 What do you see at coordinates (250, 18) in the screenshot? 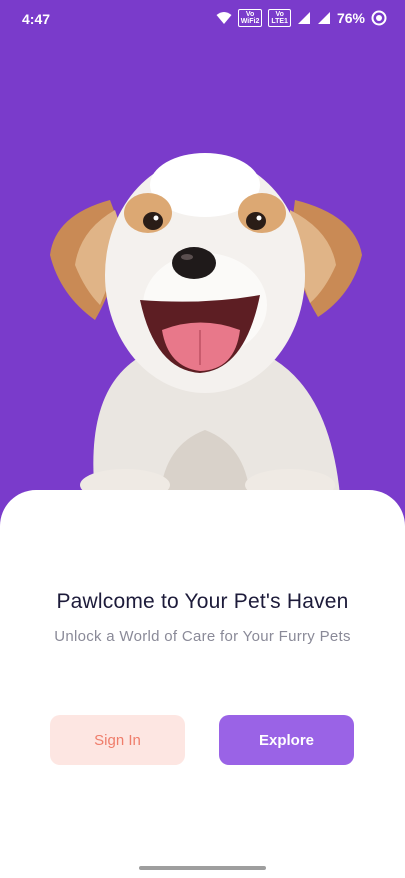
I see `volte-wifi-badge: Vo WiFi2` at bounding box center [250, 18].